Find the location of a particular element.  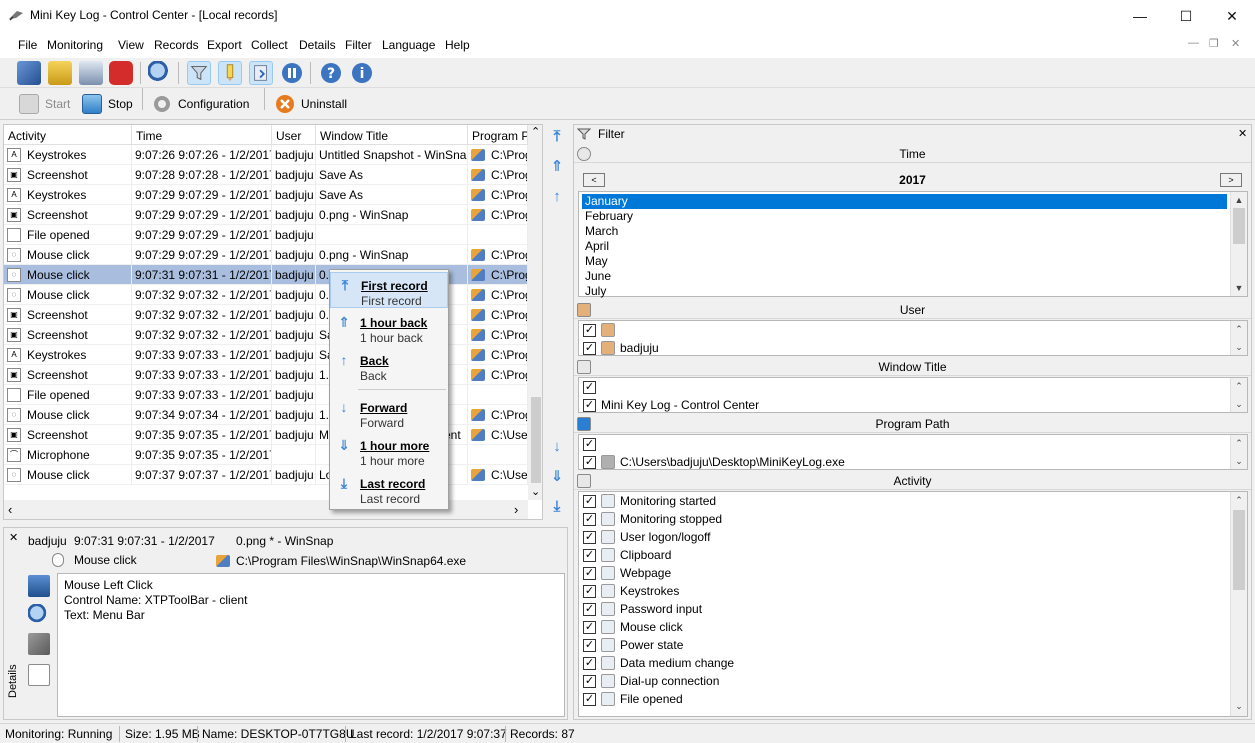

menu-item-forward: ↓ Forward Forward is located at coordinates (389, 413).